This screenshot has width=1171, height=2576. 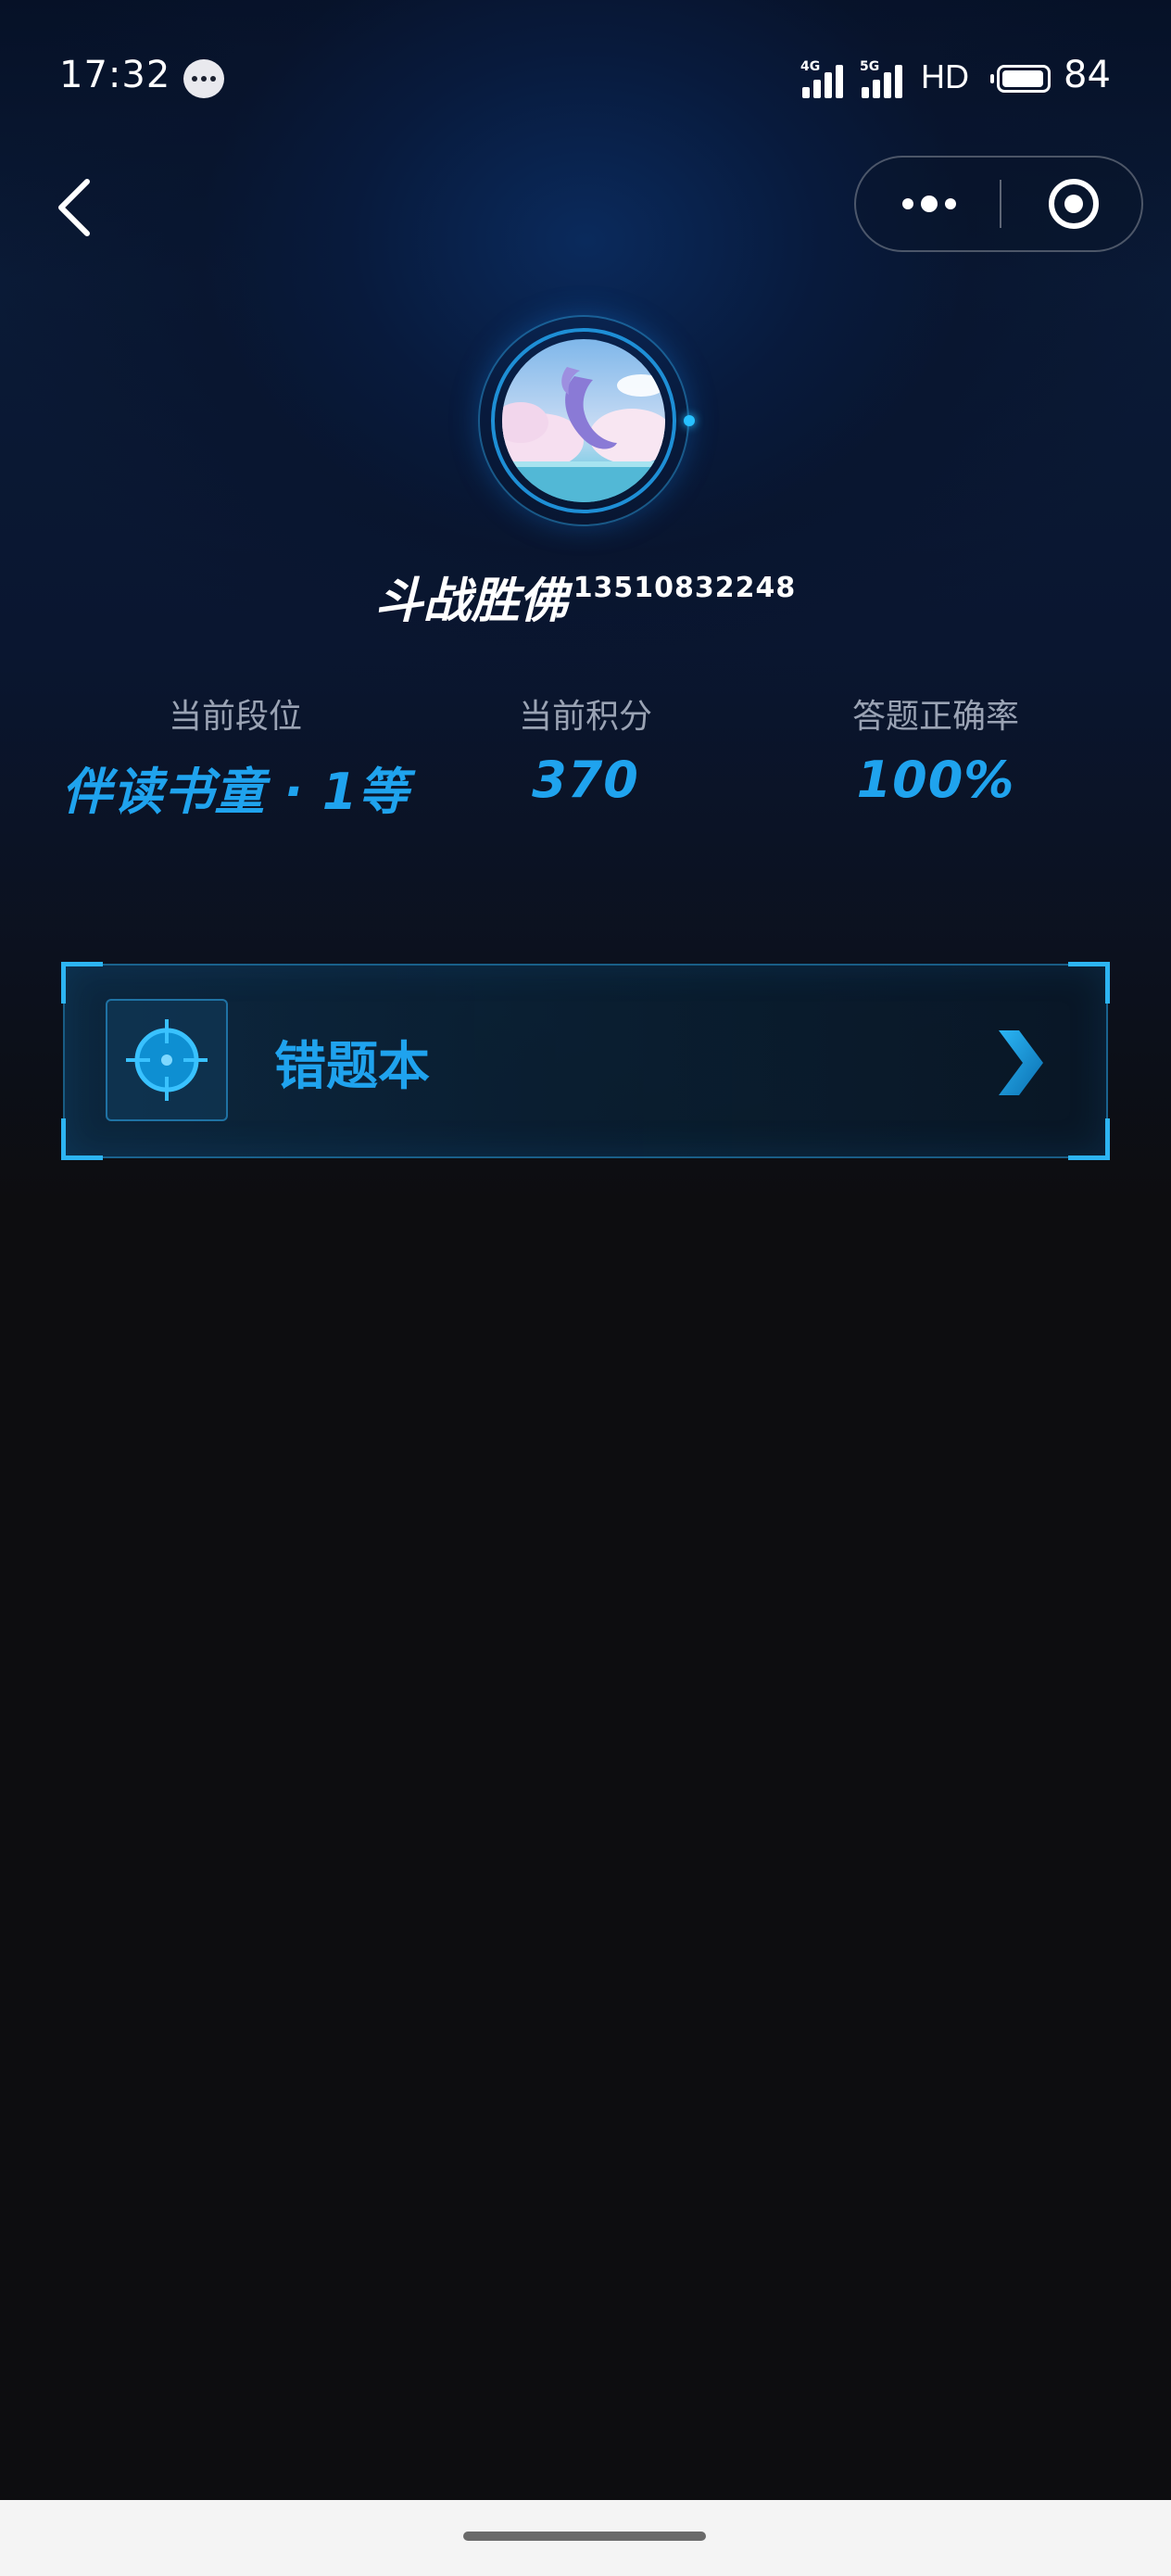 What do you see at coordinates (352, 1067) in the screenshot?
I see `wrong-book-title: 错题本` at bounding box center [352, 1067].